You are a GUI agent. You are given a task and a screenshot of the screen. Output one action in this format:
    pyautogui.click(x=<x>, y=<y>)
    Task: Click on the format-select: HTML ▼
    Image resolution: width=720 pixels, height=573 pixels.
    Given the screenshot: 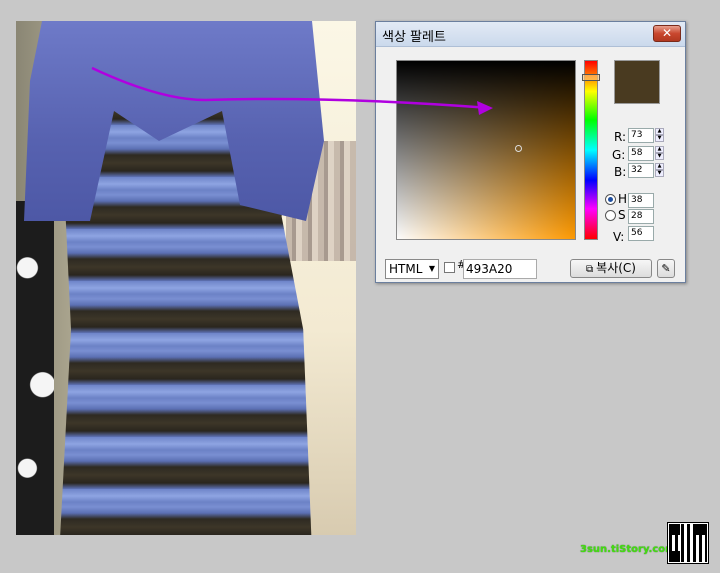 What is the action you would take?
    pyautogui.click(x=412, y=269)
    